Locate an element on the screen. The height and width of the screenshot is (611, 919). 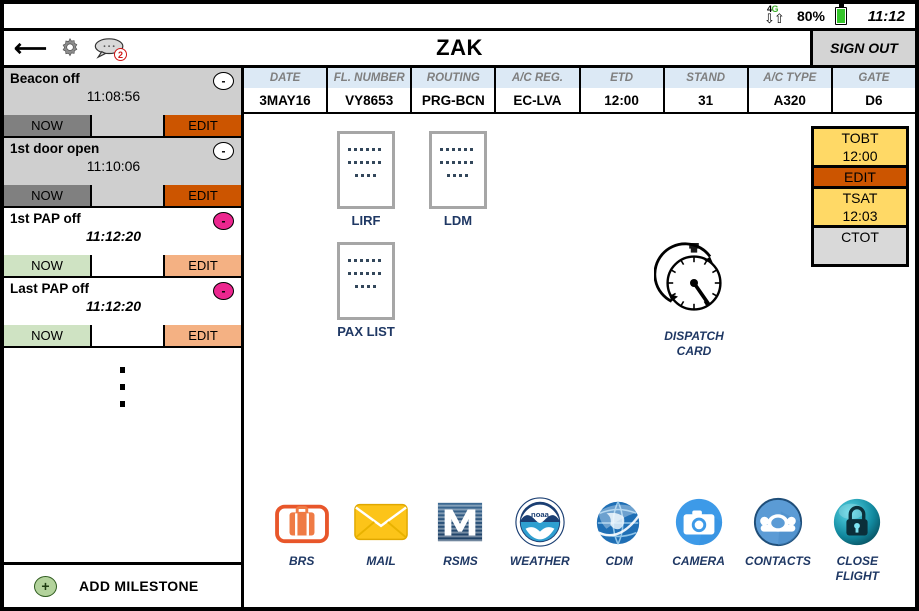
tobt-edit-button: EDIT is located at coordinates (860, 178).